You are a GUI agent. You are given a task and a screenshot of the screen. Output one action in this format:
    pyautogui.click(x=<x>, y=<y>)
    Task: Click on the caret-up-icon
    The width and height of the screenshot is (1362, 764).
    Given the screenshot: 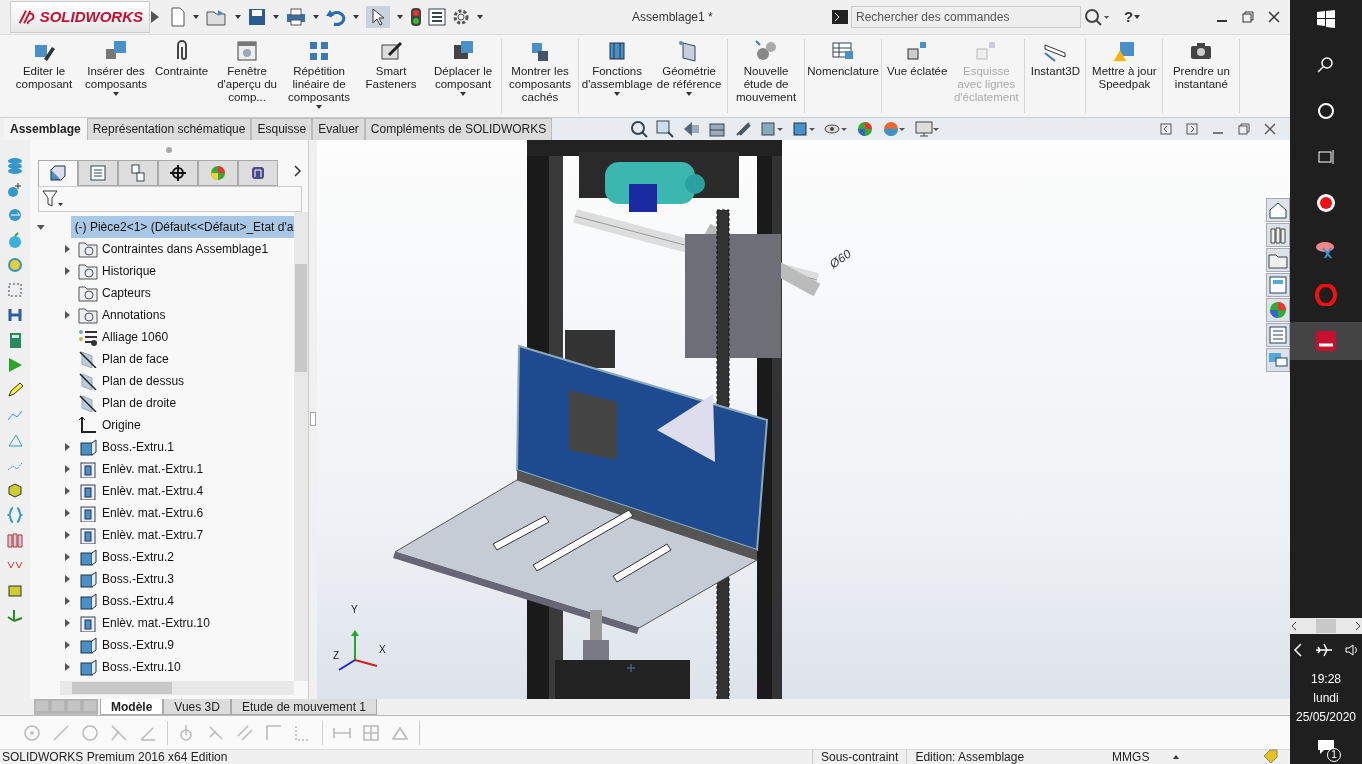 What is the action you would take?
    pyautogui.click(x=1176, y=757)
    